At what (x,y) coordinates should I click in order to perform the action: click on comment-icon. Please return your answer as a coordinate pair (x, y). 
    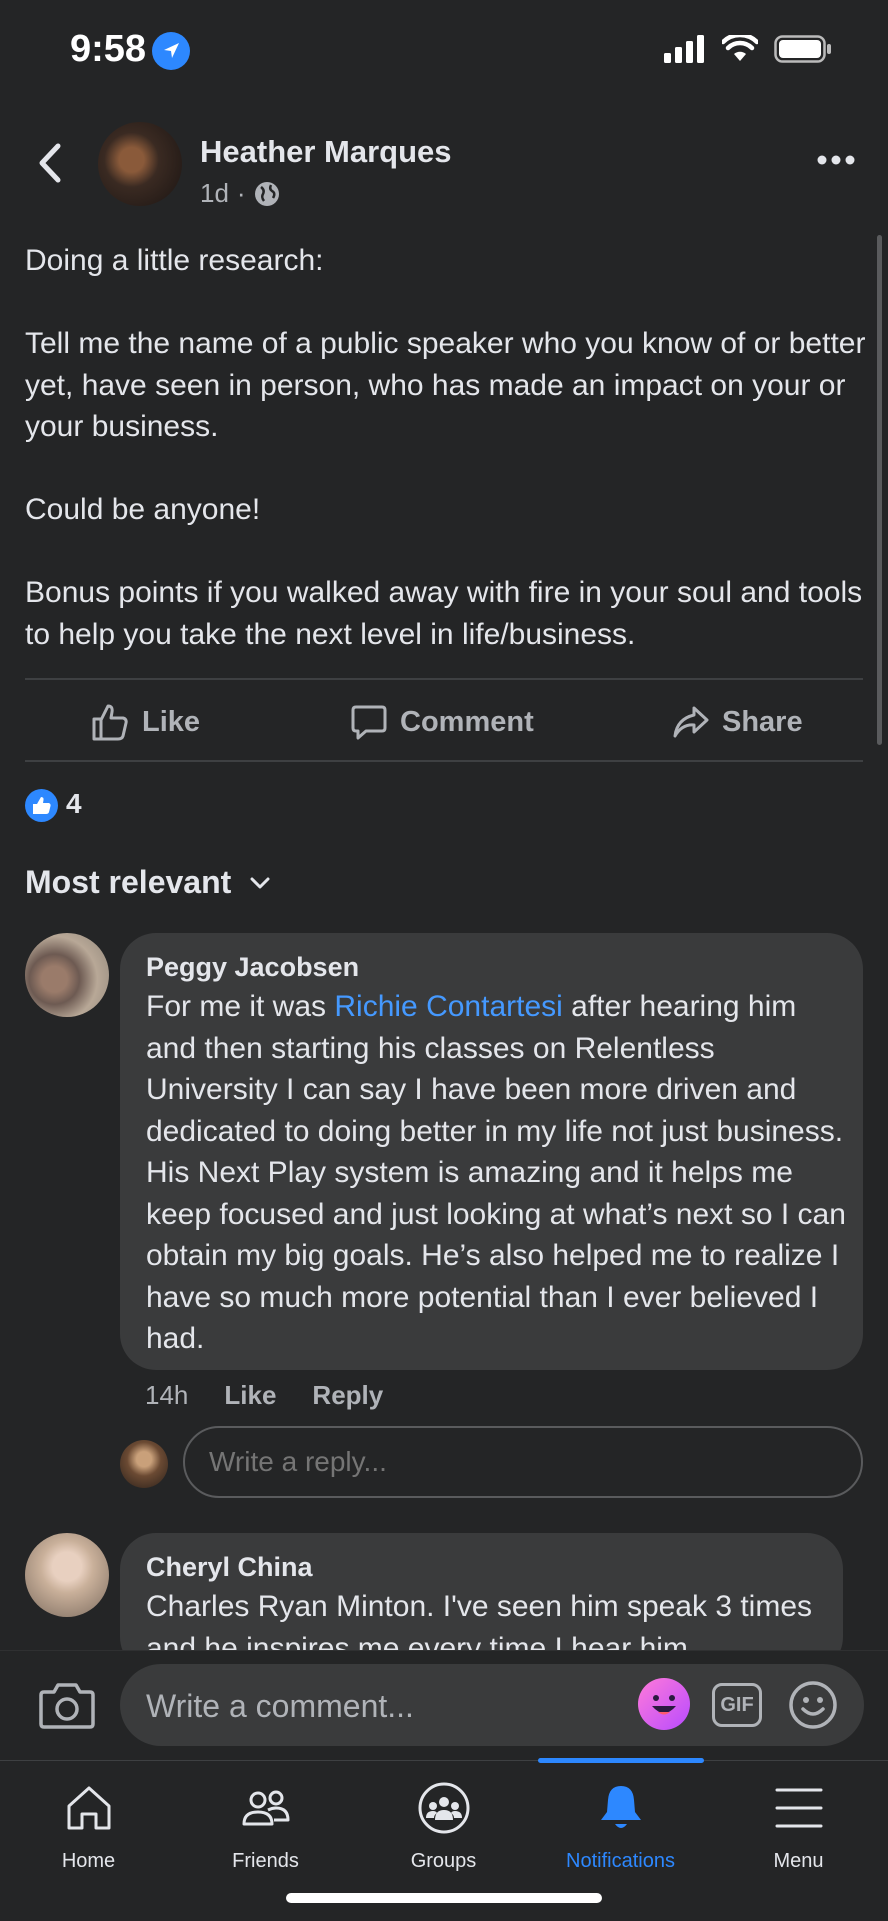
    Looking at the image, I should click on (369, 722).